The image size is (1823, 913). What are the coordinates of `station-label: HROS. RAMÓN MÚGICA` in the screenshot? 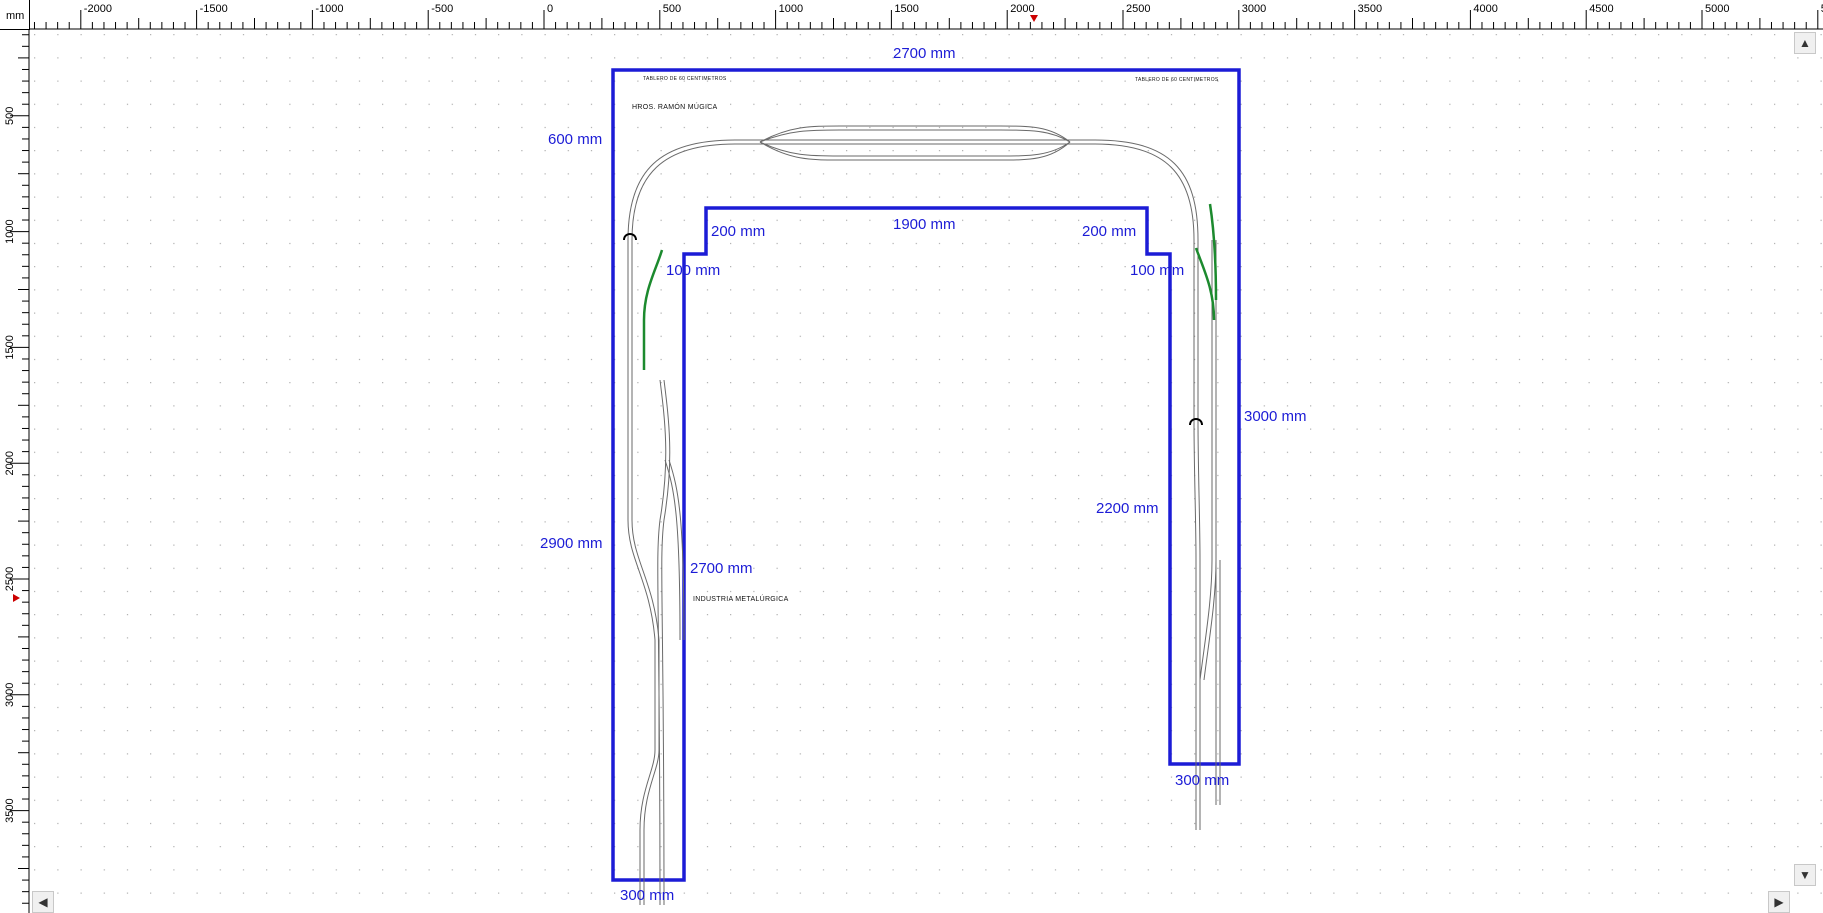 It's located at (675, 106).